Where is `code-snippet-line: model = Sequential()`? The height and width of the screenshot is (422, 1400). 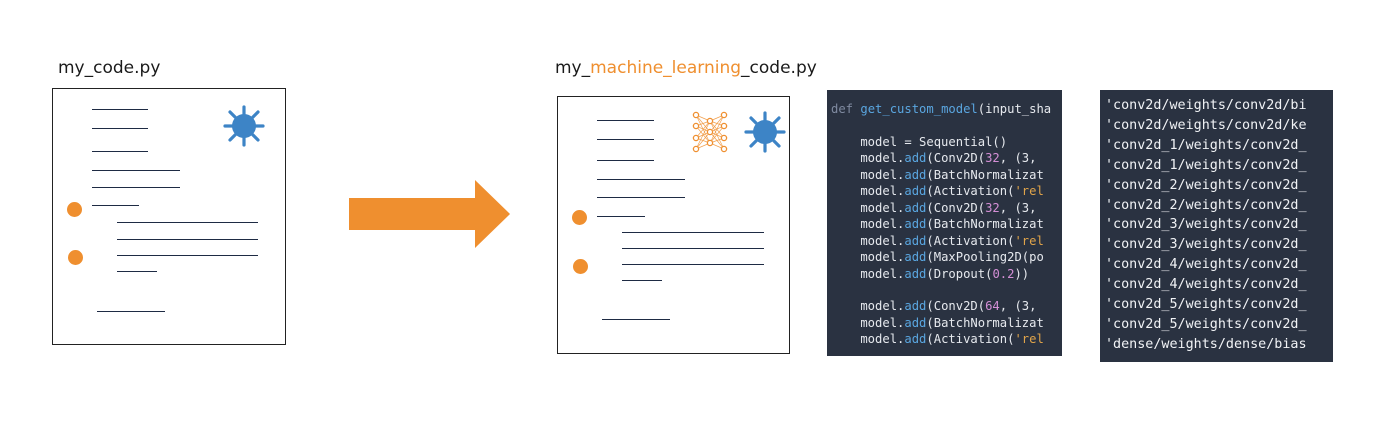
code-snippet-line: model = Sequential() is located at coordinates (941, 142).